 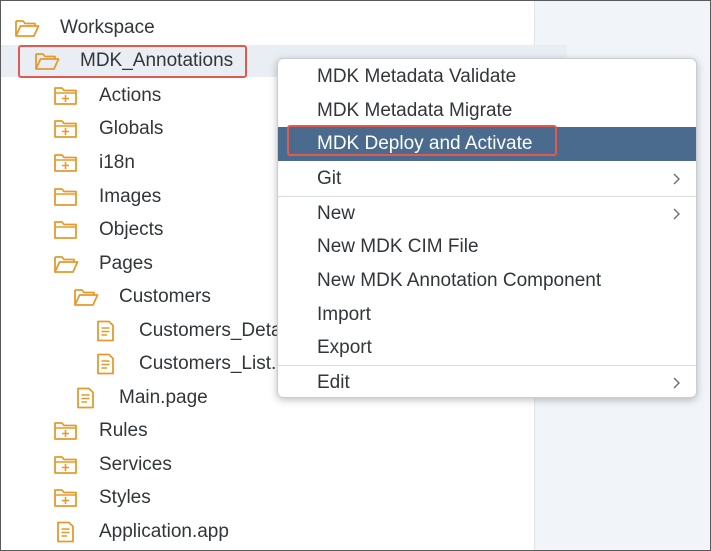 I want to click on menu-item-git: Git, so click(x=487, y=179).